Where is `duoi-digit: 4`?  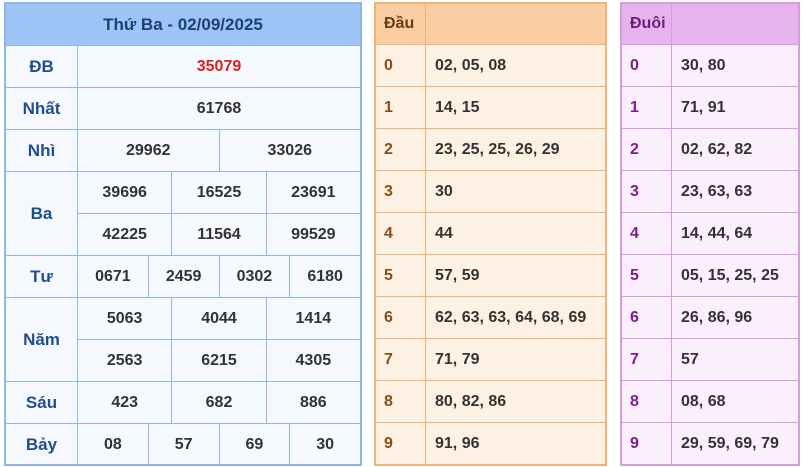 duoi-digit: 4 is located at coordinates (647, 233).